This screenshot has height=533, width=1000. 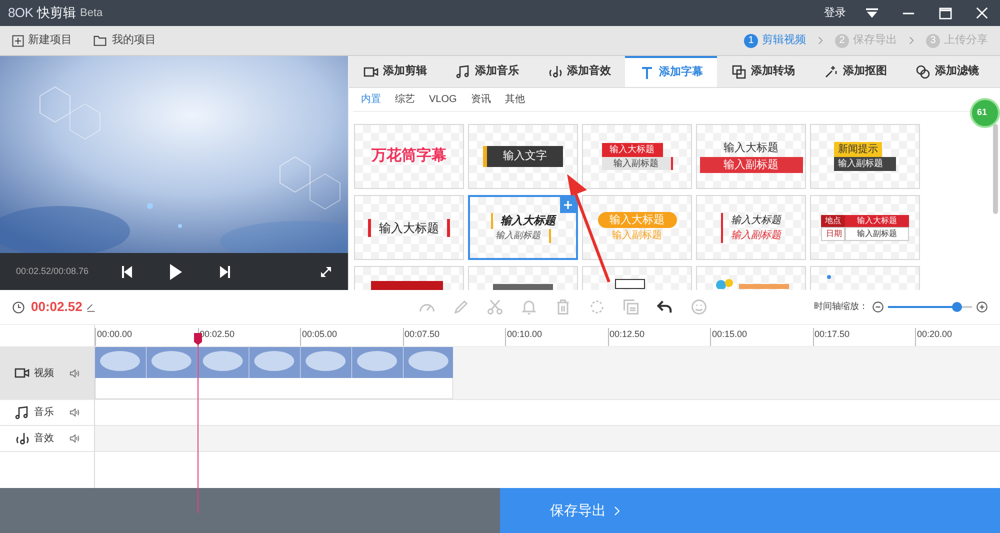 I want to click on template-card: 新闻提示 输入副标题, so click(x=865, y=156).